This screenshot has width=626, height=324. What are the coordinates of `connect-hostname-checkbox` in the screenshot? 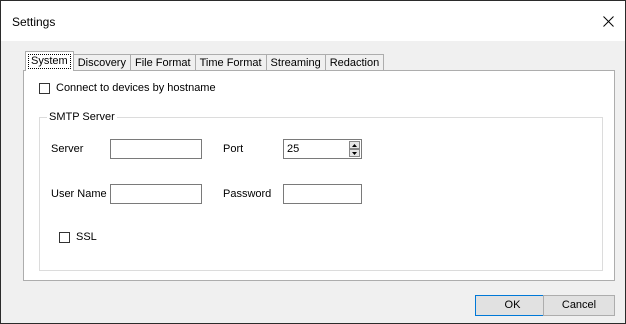 It's located at (44, 88).